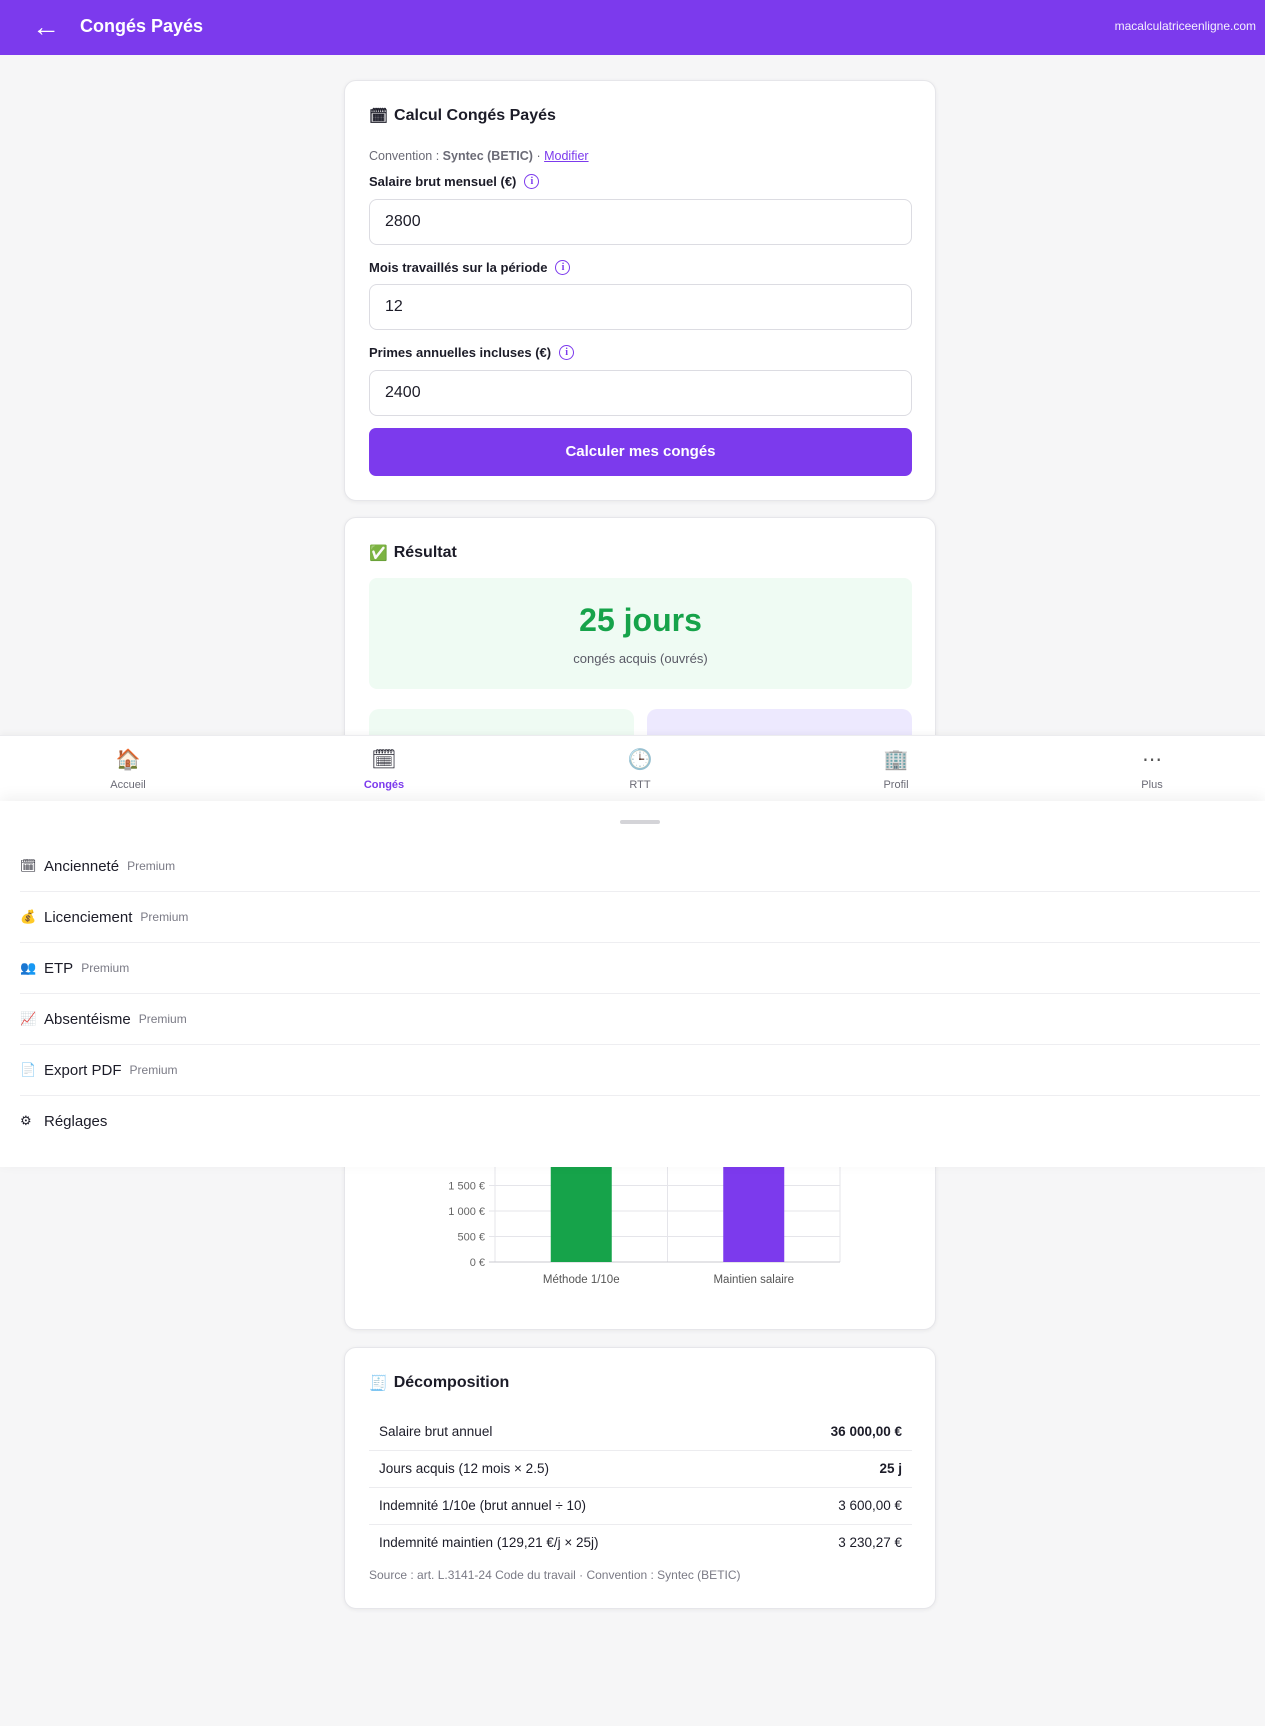  What do you see at coordinates (451, 1382) in the screenshot?
I see `decomposition-title-text: Décomposition` at bounding box center [451, 1382].